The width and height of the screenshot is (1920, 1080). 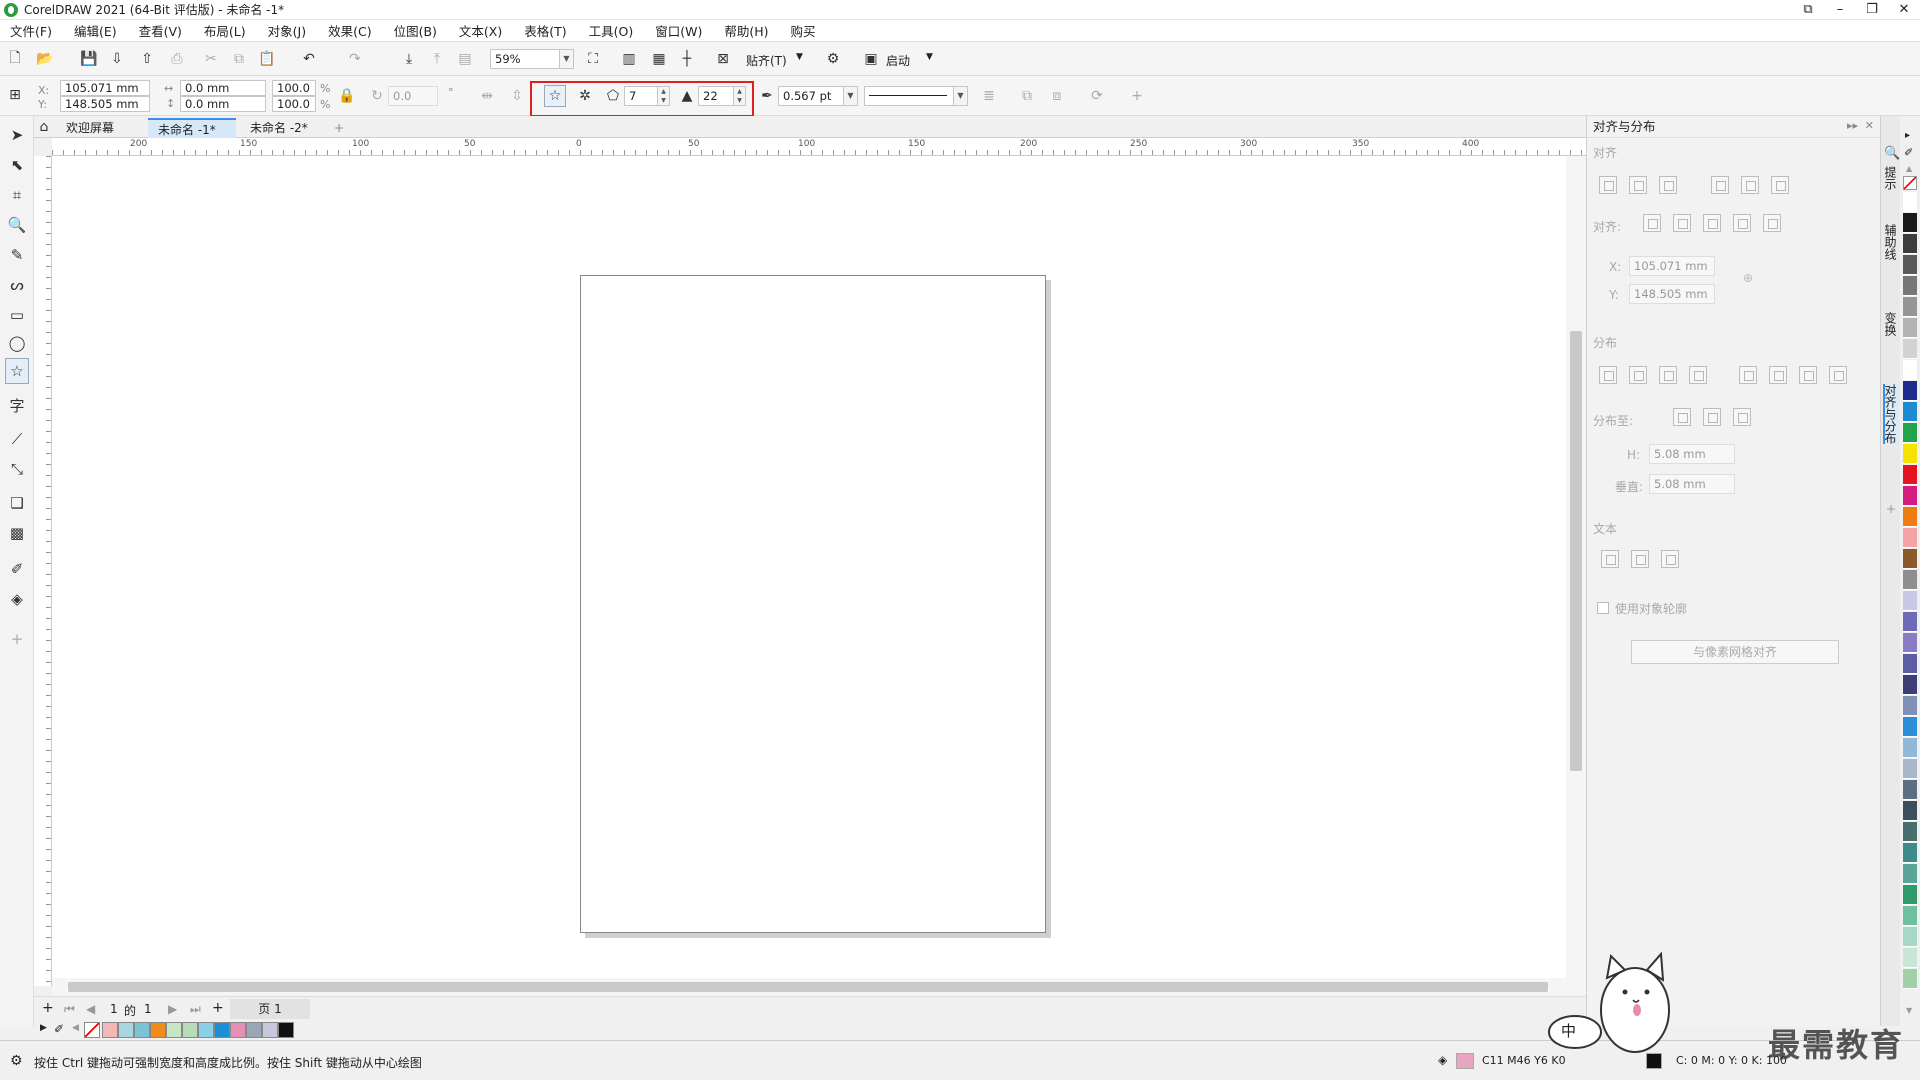 I want to click on restore-small-icon: ⧉, so click(x=1808, y=10).